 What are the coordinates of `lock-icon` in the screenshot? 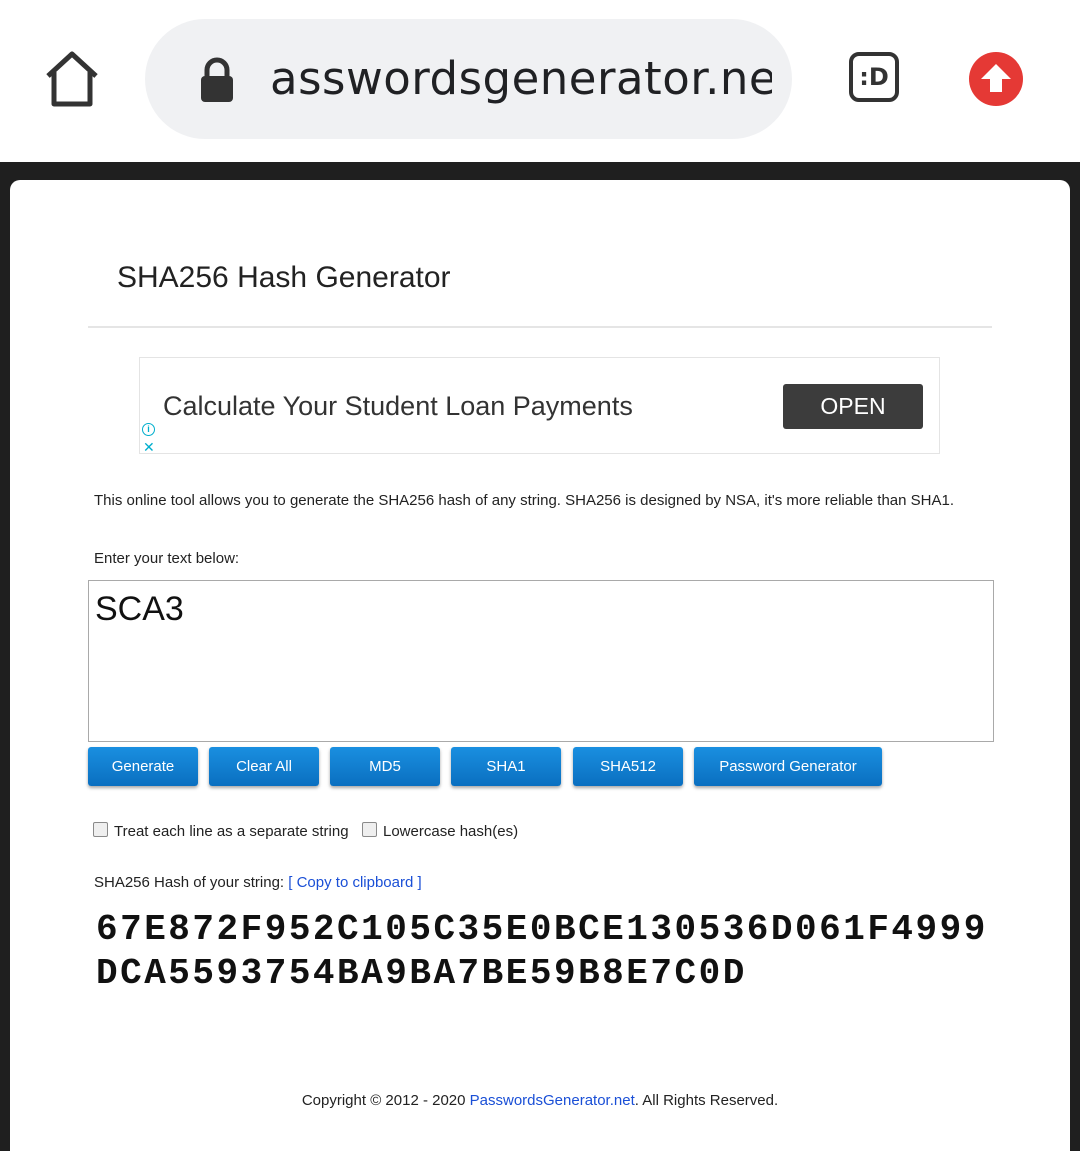 It's located at (217, 80).